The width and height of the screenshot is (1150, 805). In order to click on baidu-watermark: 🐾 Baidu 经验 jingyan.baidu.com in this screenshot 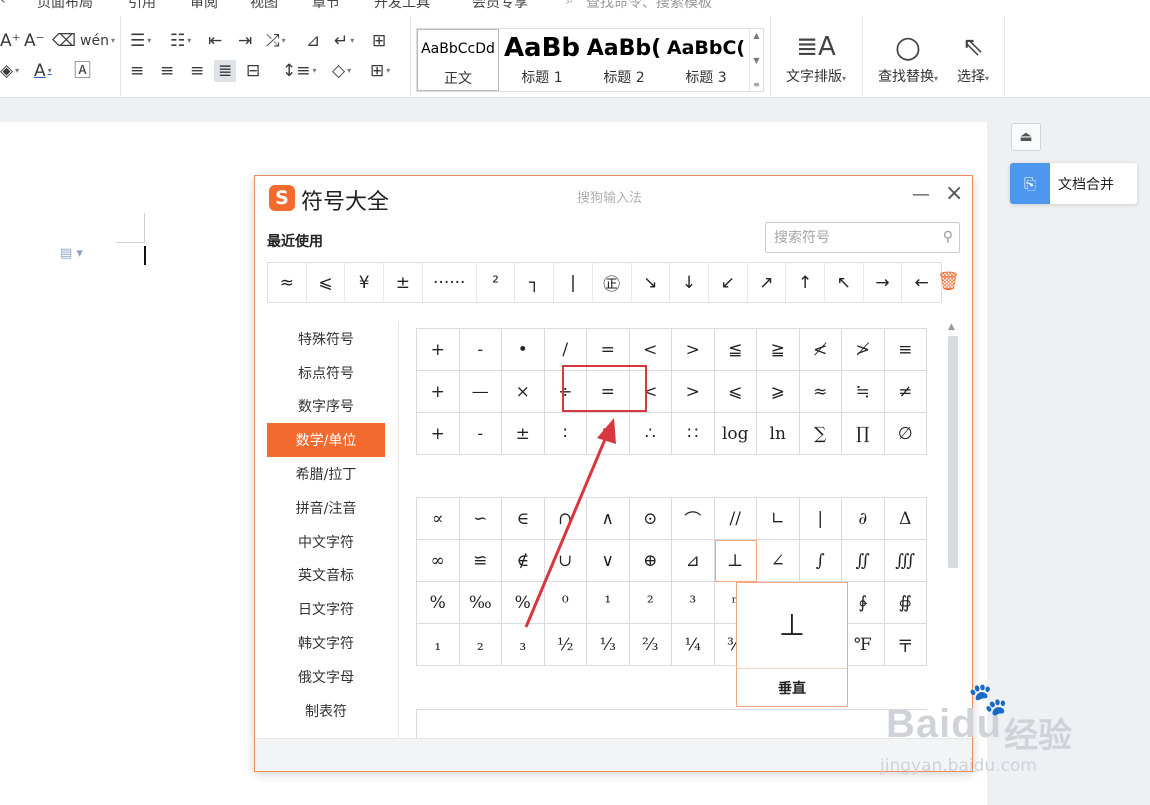, I will do `click(1010, 735)`.